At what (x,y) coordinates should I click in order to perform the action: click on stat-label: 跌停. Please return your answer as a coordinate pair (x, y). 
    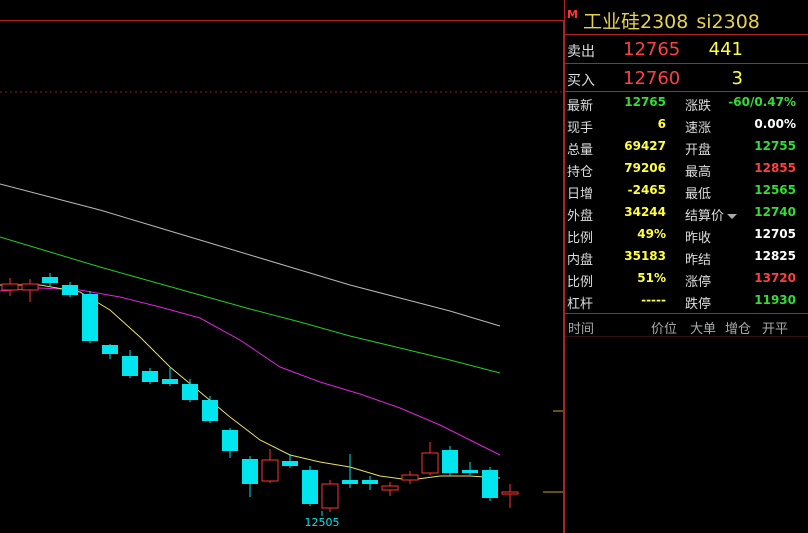
    Looking at the image, I should click on (698, 304).